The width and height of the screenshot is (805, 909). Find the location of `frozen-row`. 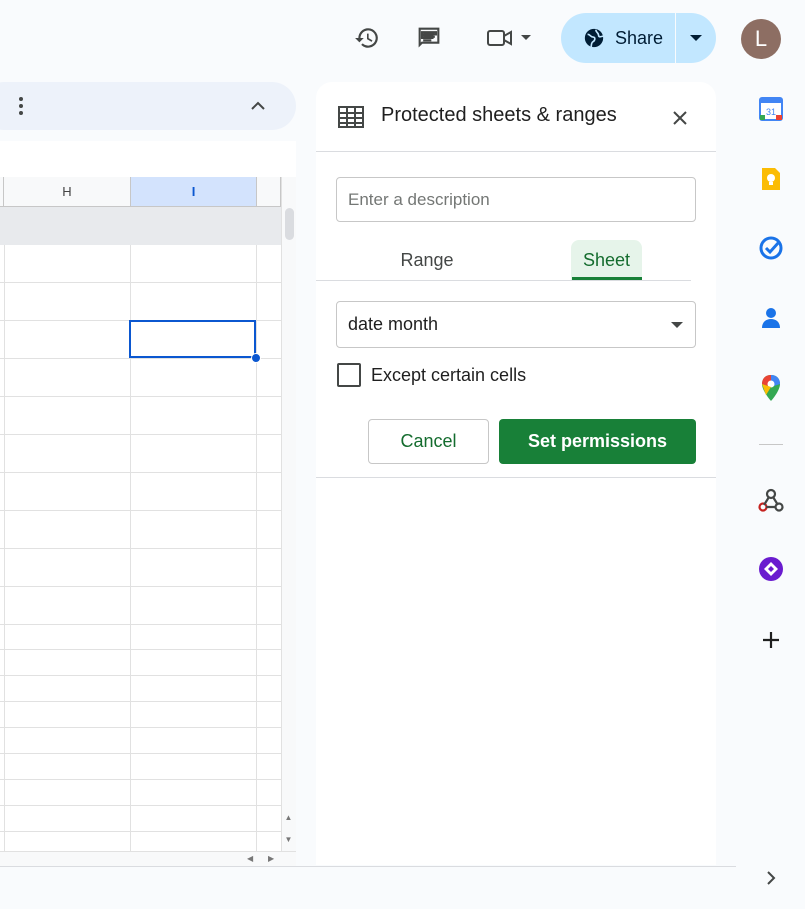

frozen-row is located at coordinates (140, 226).